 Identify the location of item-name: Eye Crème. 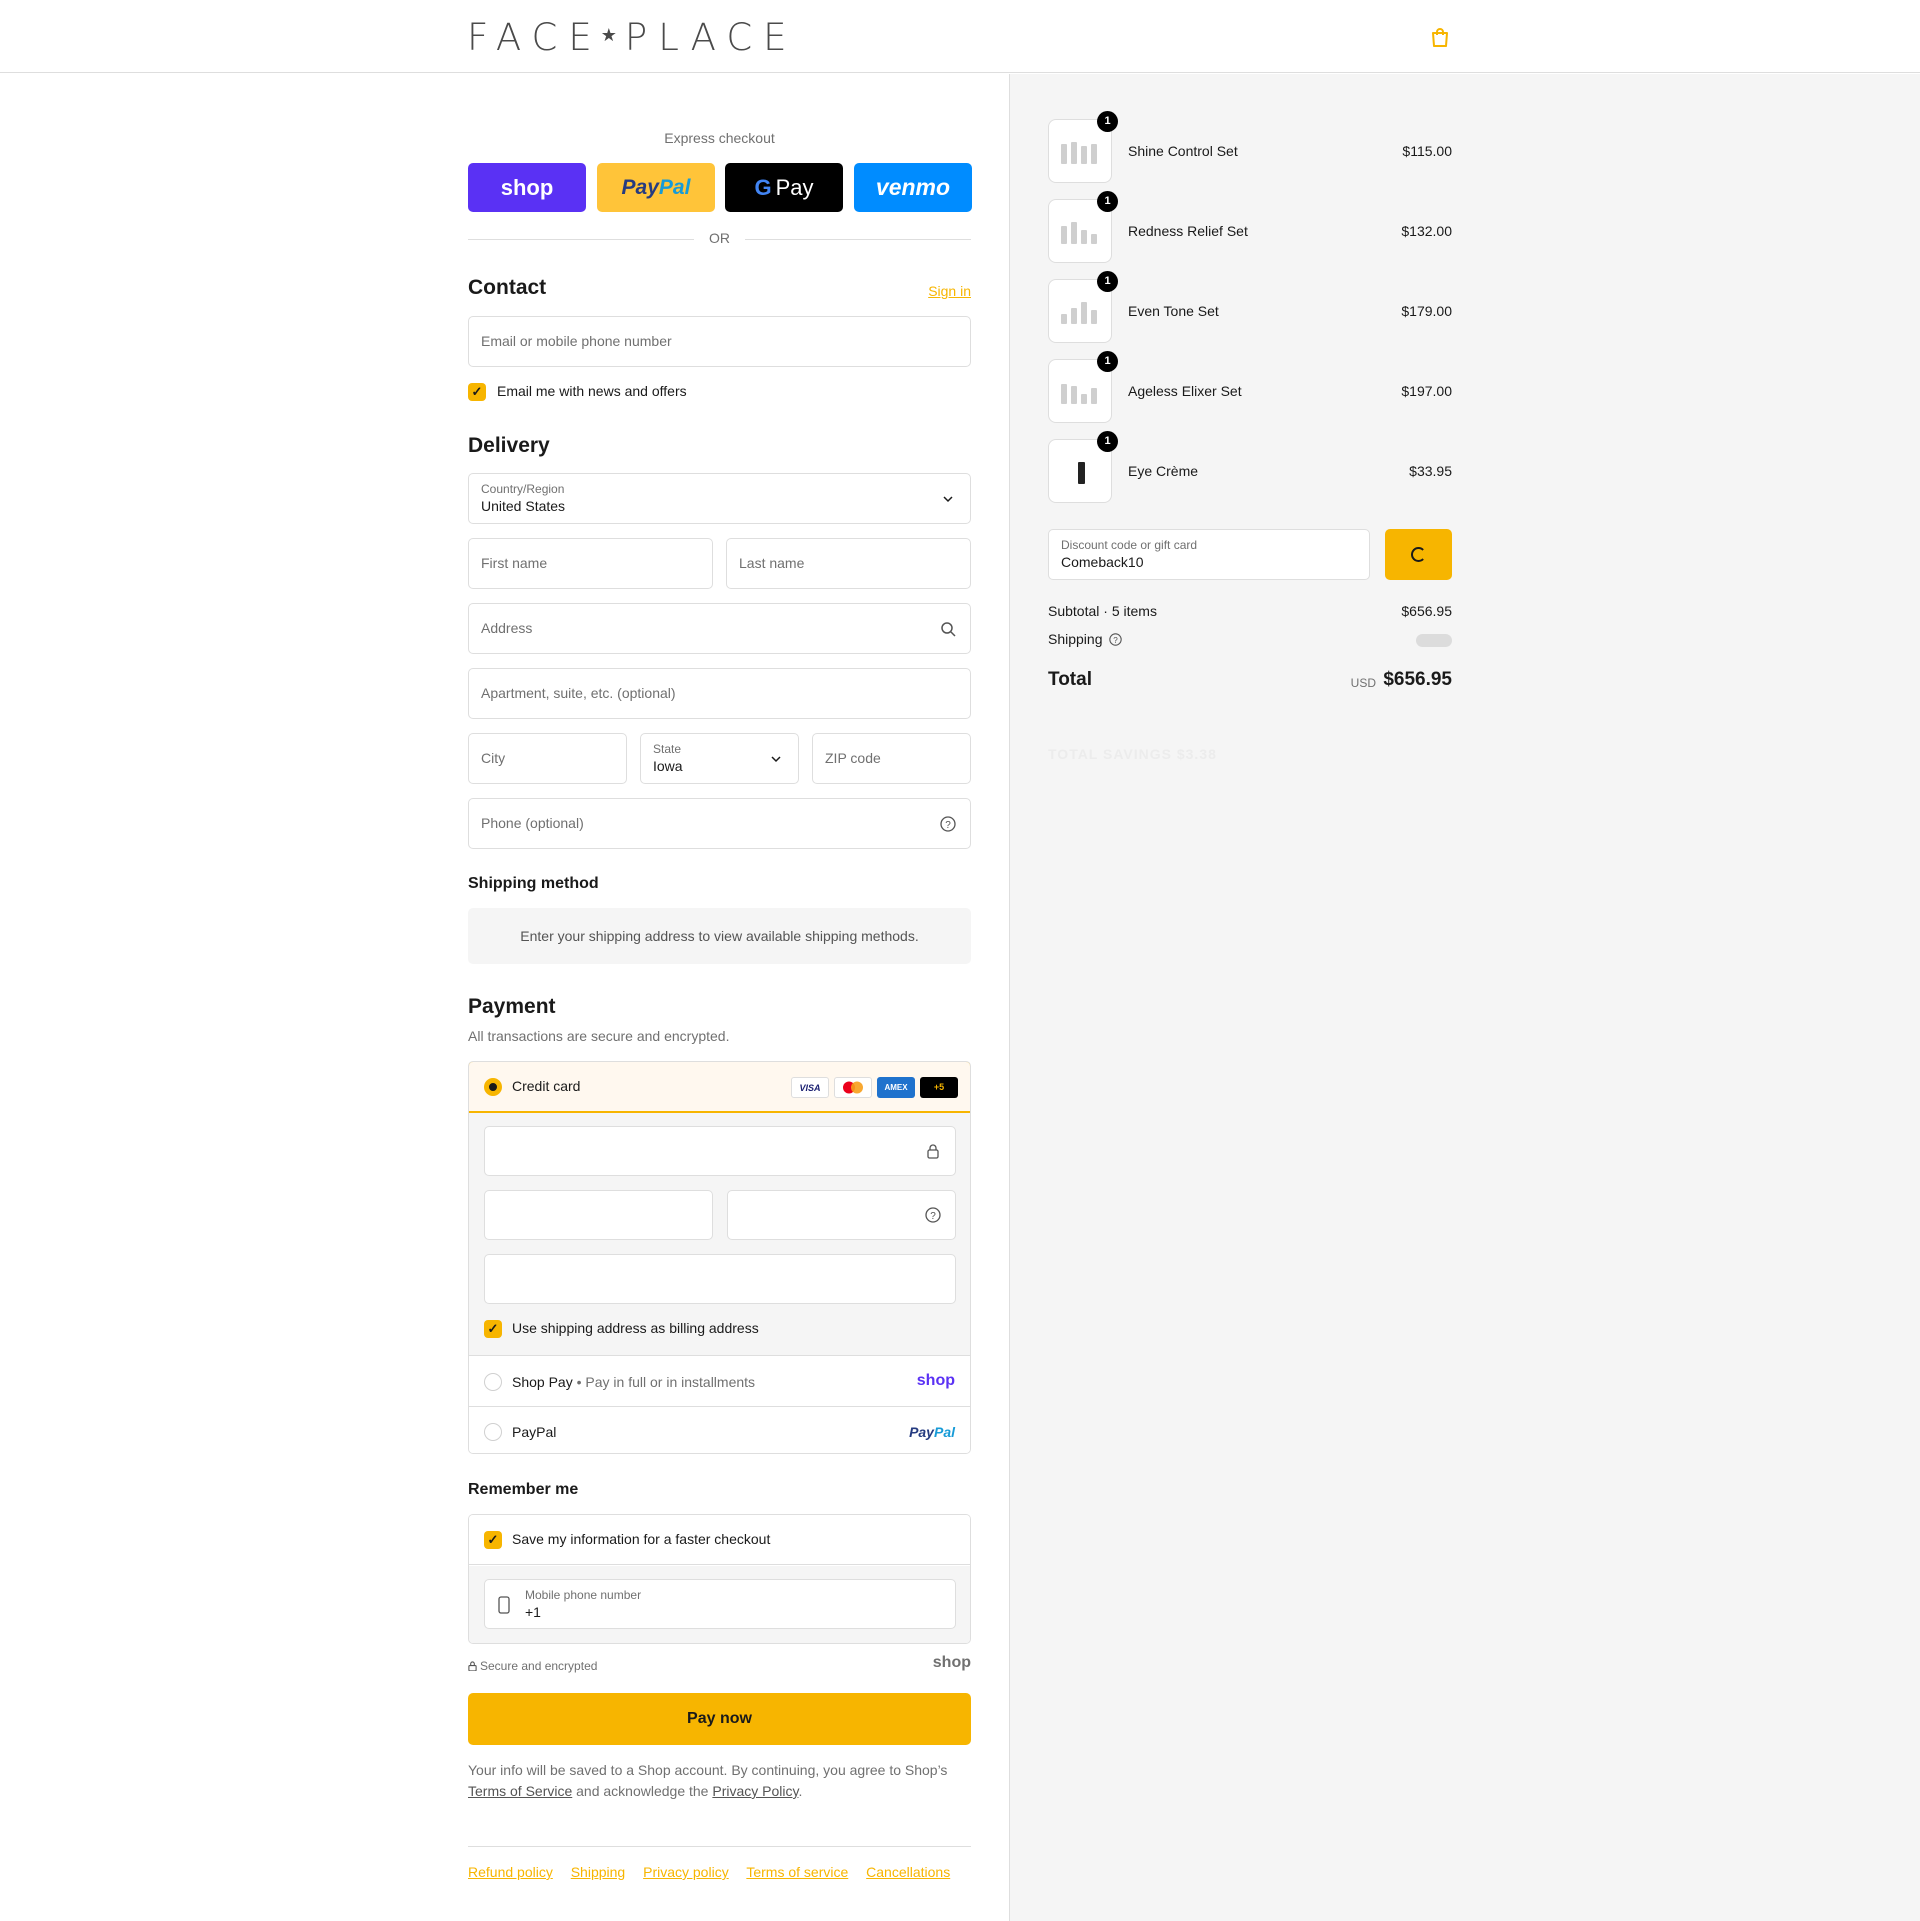
(1163, 471).